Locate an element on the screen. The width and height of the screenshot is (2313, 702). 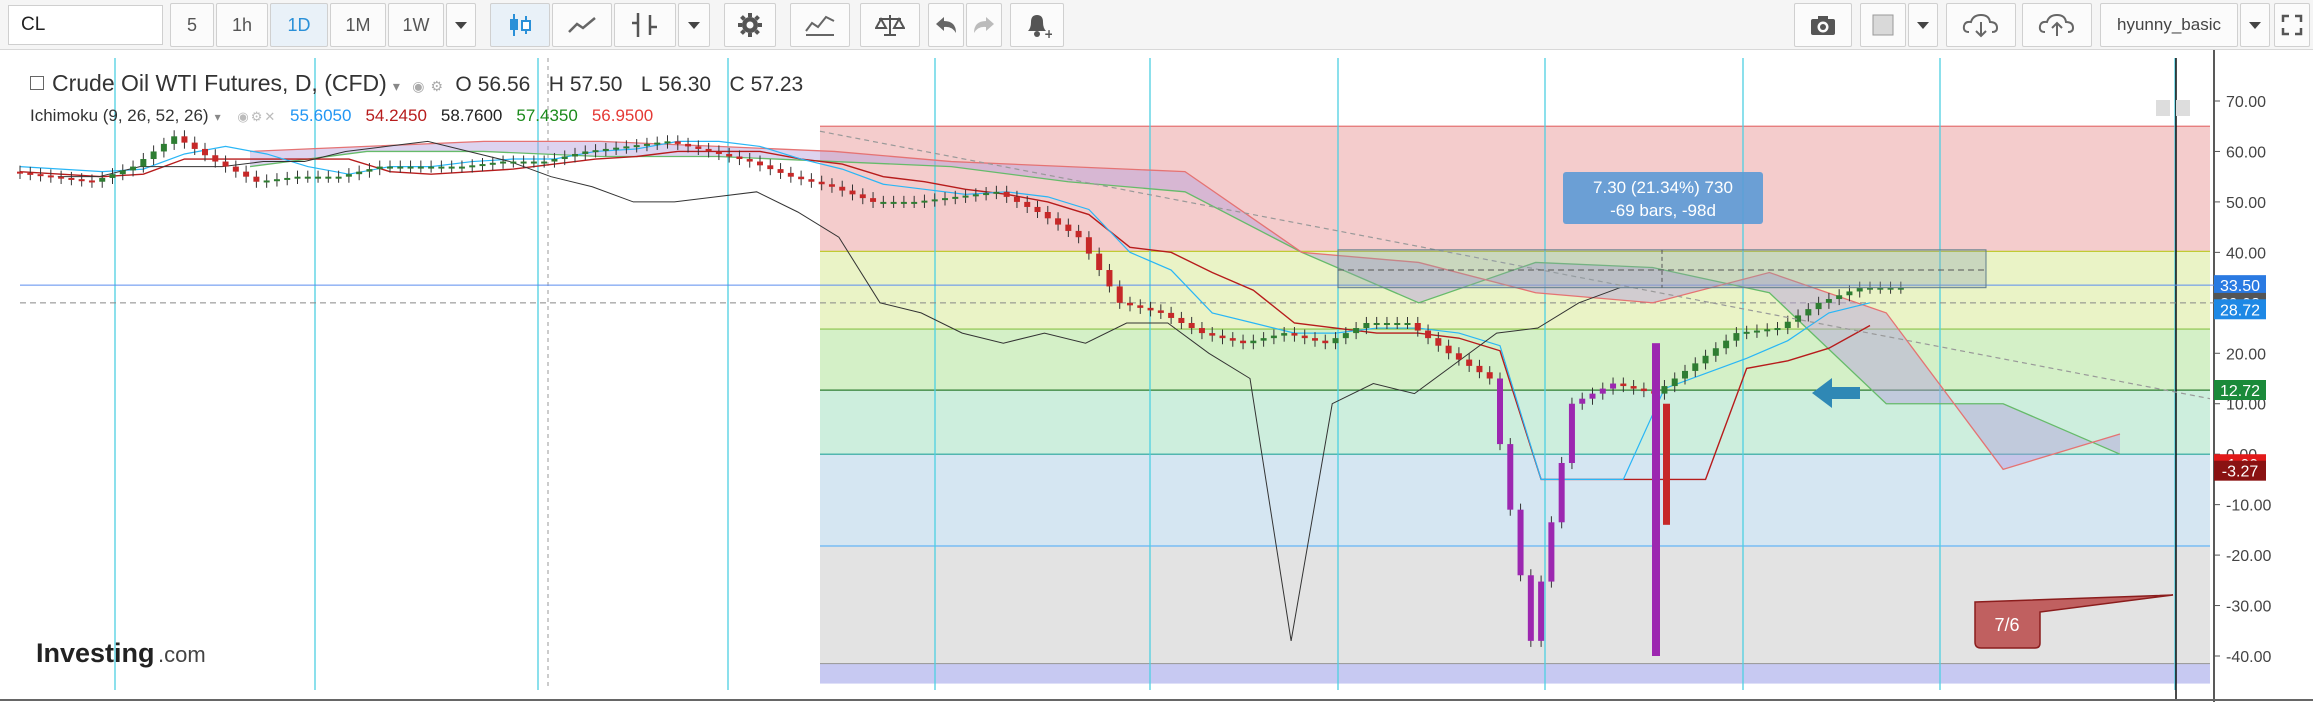
y-tick-label: -20.00 is located at coordinates (2248, 556).